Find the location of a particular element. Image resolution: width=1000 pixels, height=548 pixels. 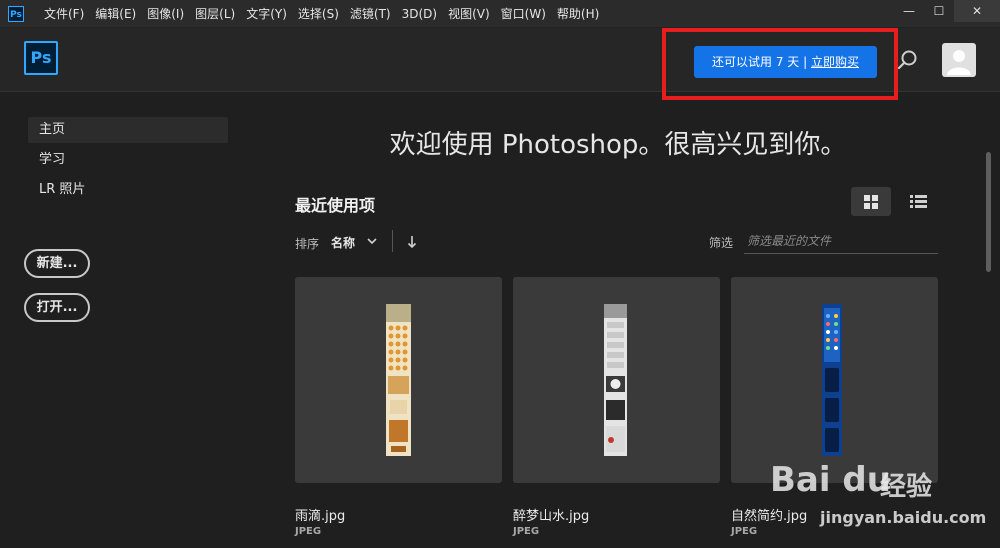

menu-help: 帮助(H) is located at coordinates (578, 14).